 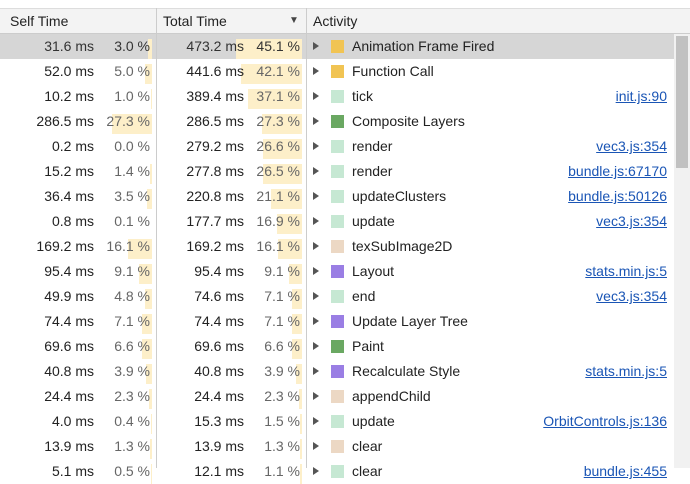 What do you see at coordinates (682, 102) in the screenshot?
I see `scrollbar-thumb` at bounding box center [682, 102].